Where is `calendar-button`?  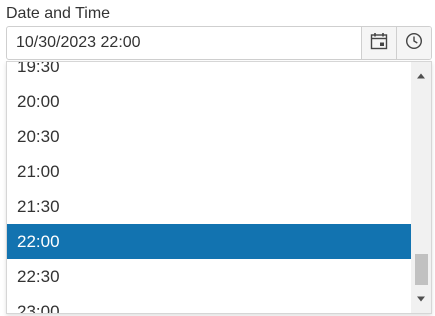
calendar-button is located at coordinates (378, 43).